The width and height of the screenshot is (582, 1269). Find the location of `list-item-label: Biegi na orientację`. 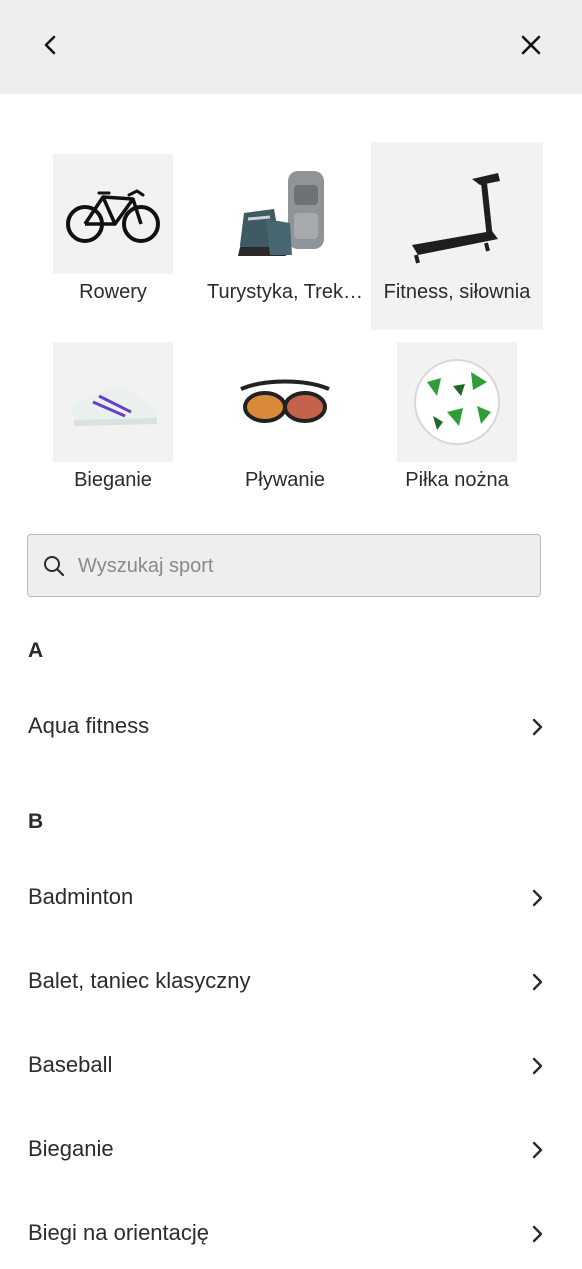

list-item-label: Biegi na orientację is located at coordinates (119, 1232).